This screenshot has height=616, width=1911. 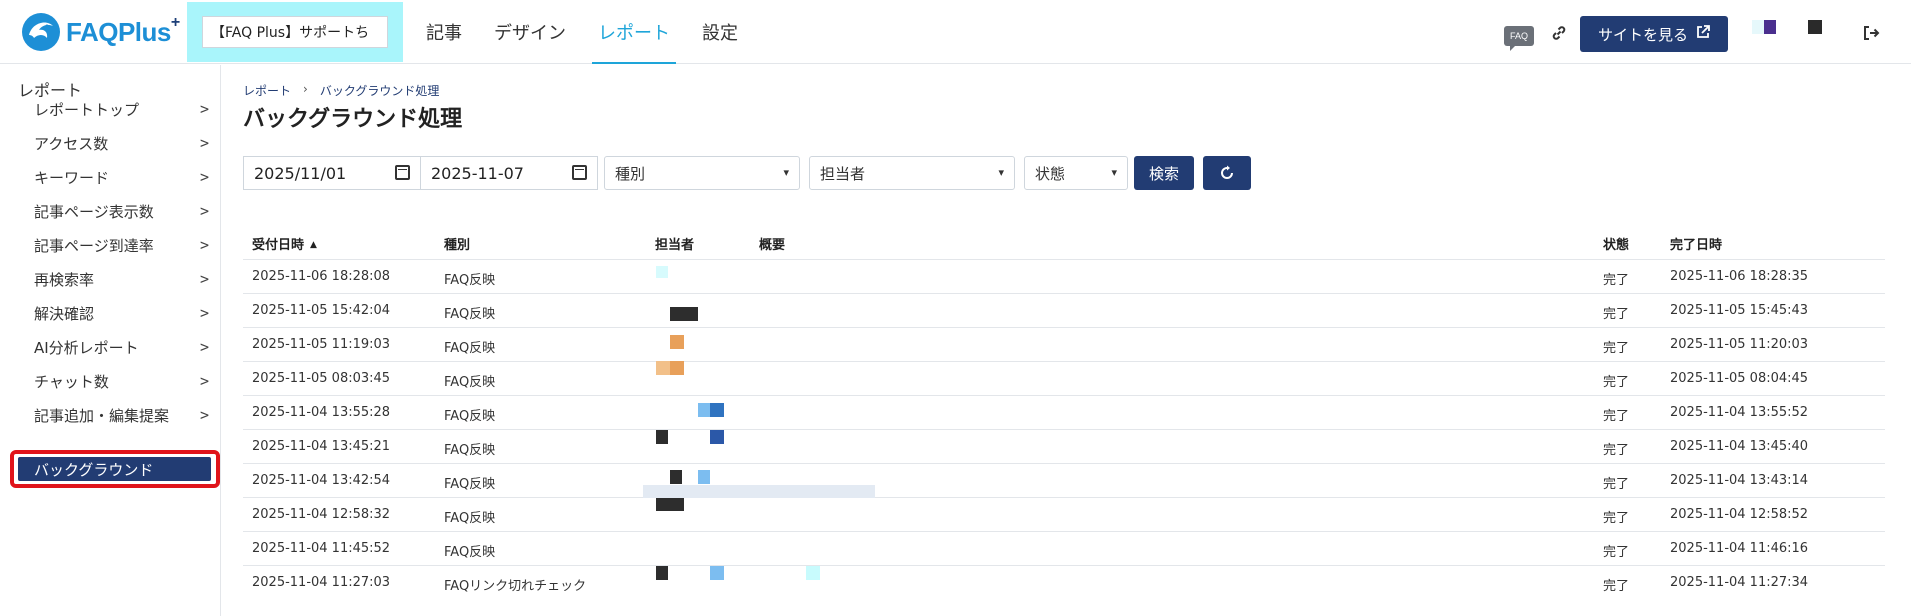 What do you see at coordinates (702, 173) in the screenshot?
I see `type-select: 種別 ▾` at bounding box center [702, 173].